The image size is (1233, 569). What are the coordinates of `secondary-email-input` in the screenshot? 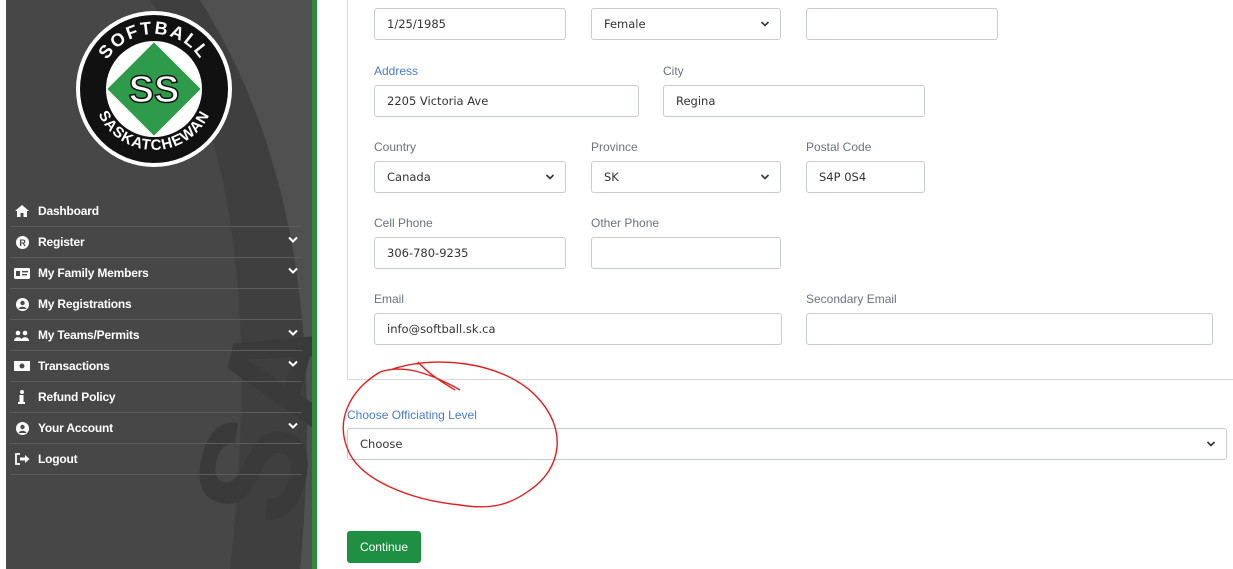 It's located at (1009, 329).